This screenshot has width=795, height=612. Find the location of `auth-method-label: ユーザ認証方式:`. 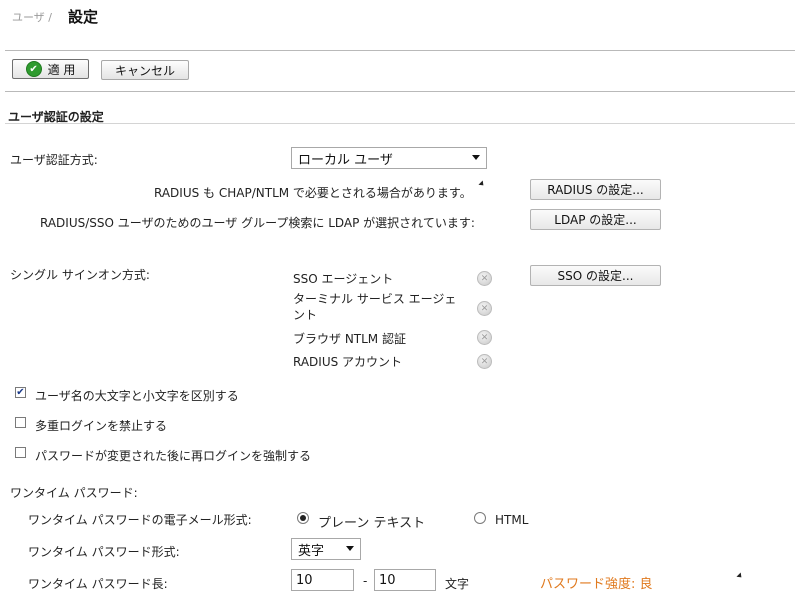

auth-method-label: ユーザ認証方式: is located at coordinates (54, 160).